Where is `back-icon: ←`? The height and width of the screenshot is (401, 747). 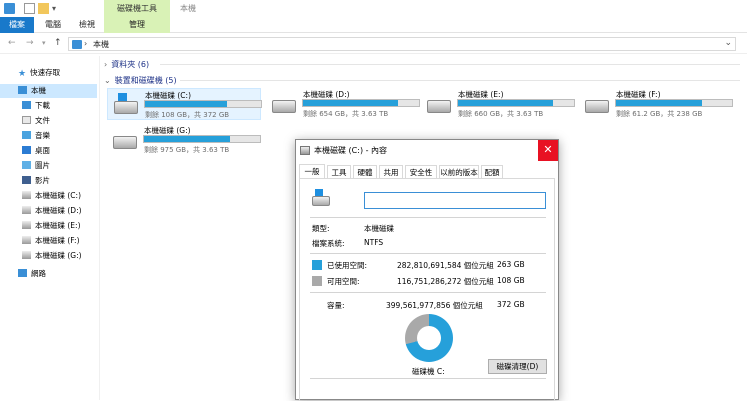 back-icon: ← is located at coordinates (12, 43).